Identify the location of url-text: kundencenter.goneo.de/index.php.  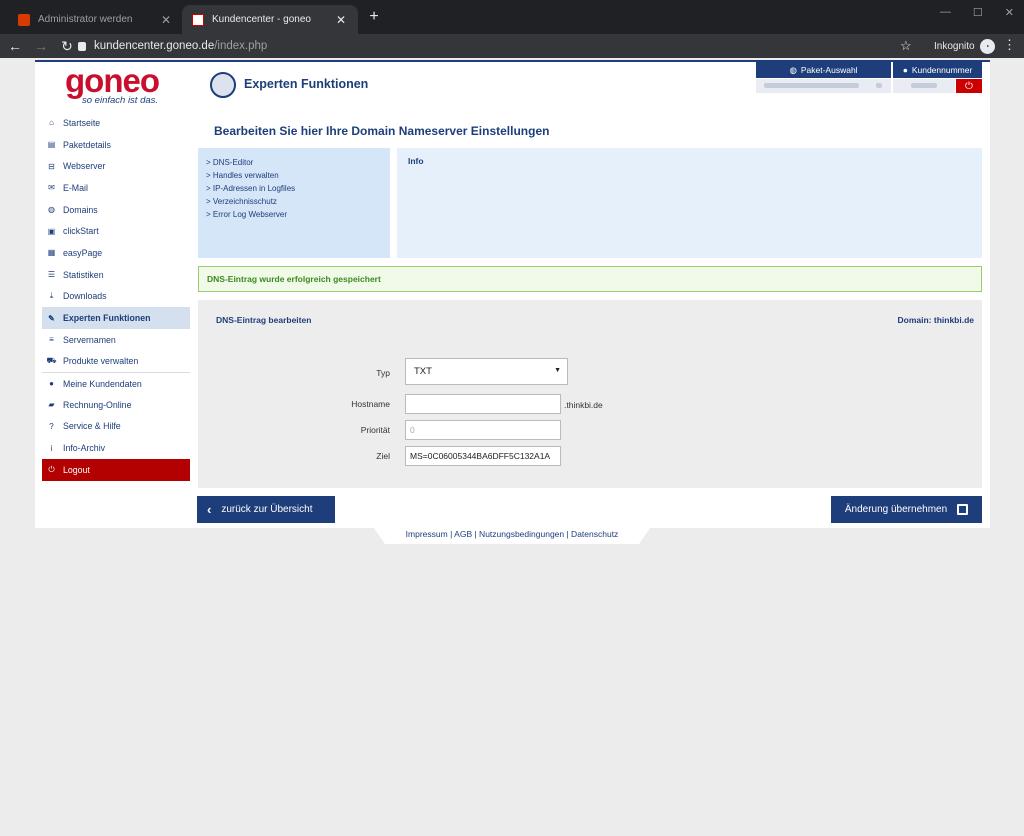
(180, 46).